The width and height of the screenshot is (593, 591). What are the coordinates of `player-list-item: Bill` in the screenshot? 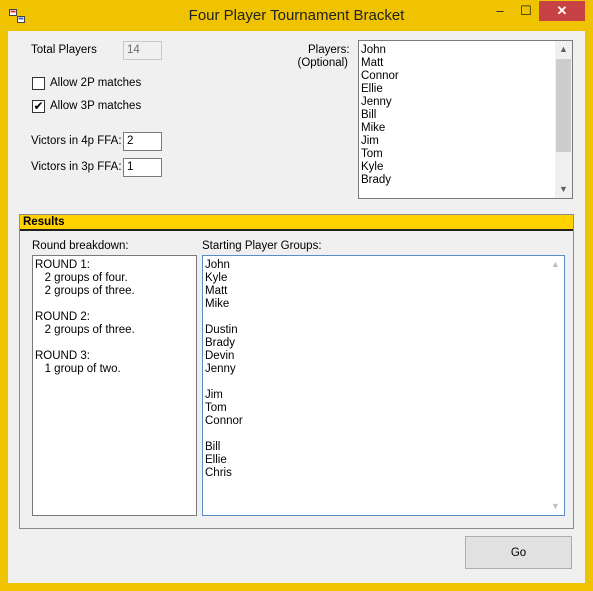 It's located at (457, 115).